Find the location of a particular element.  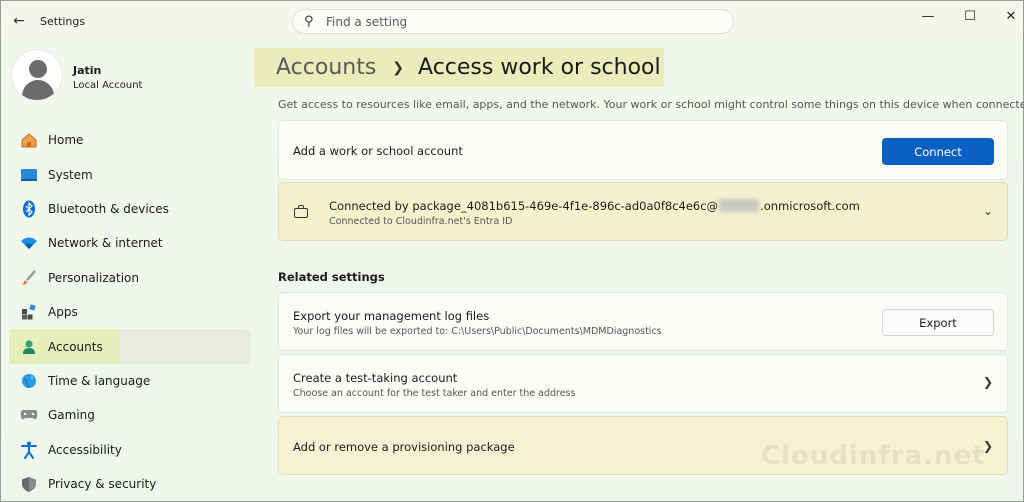

add-account-card: Add a work or school account Connect is located at coordinates (643, 150).